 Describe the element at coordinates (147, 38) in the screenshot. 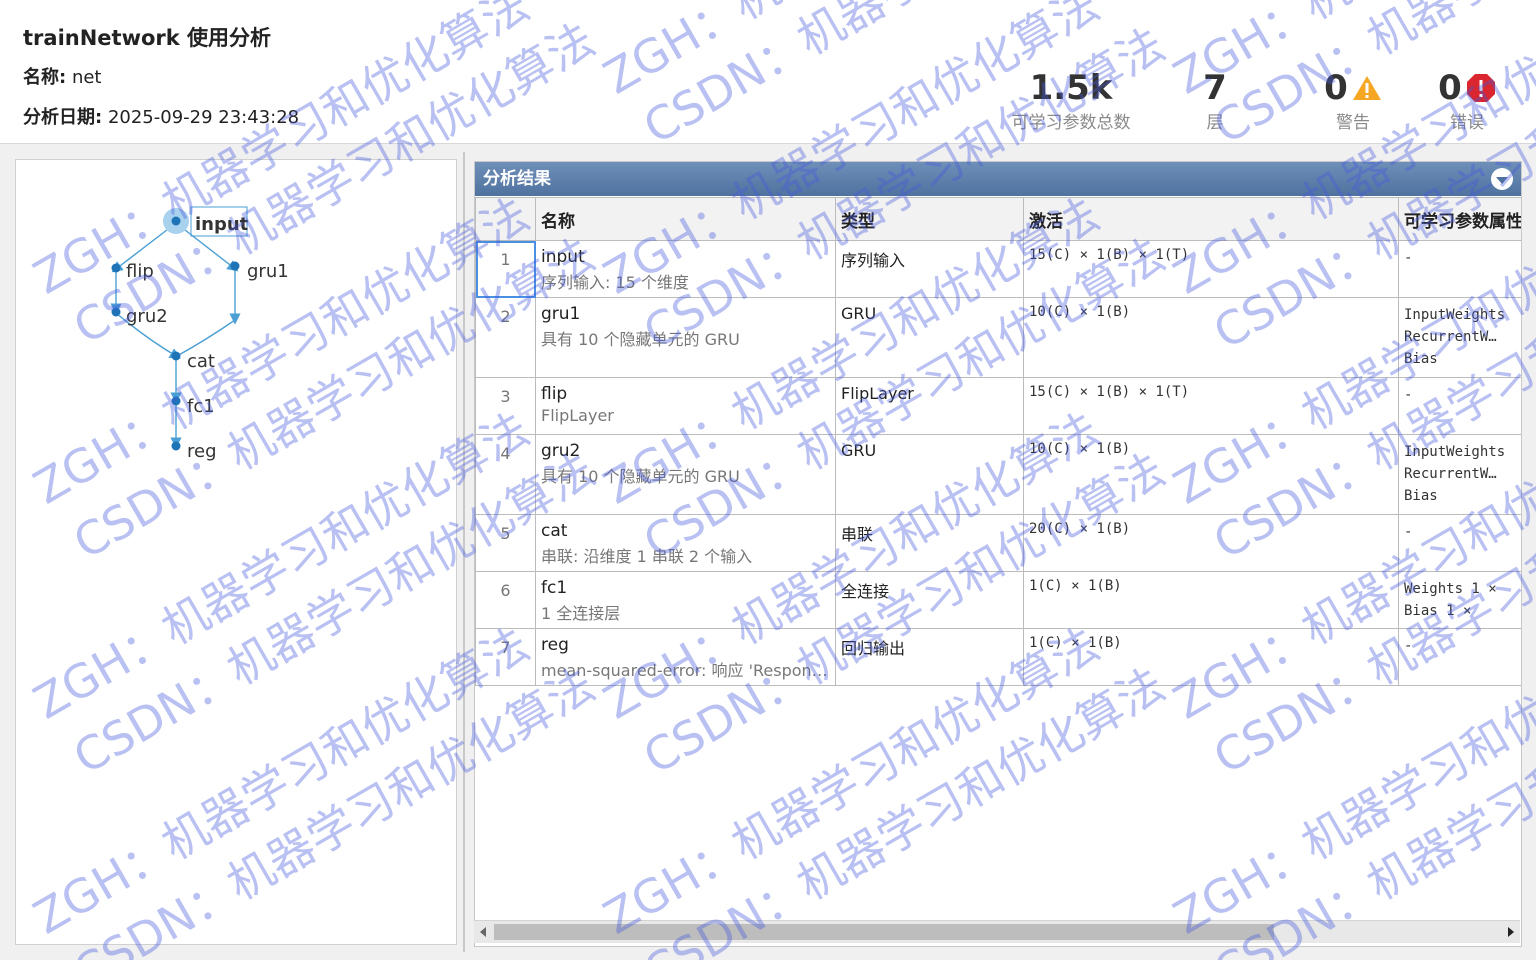

I see `page-title: trainNetwork 使用分析` at that location.